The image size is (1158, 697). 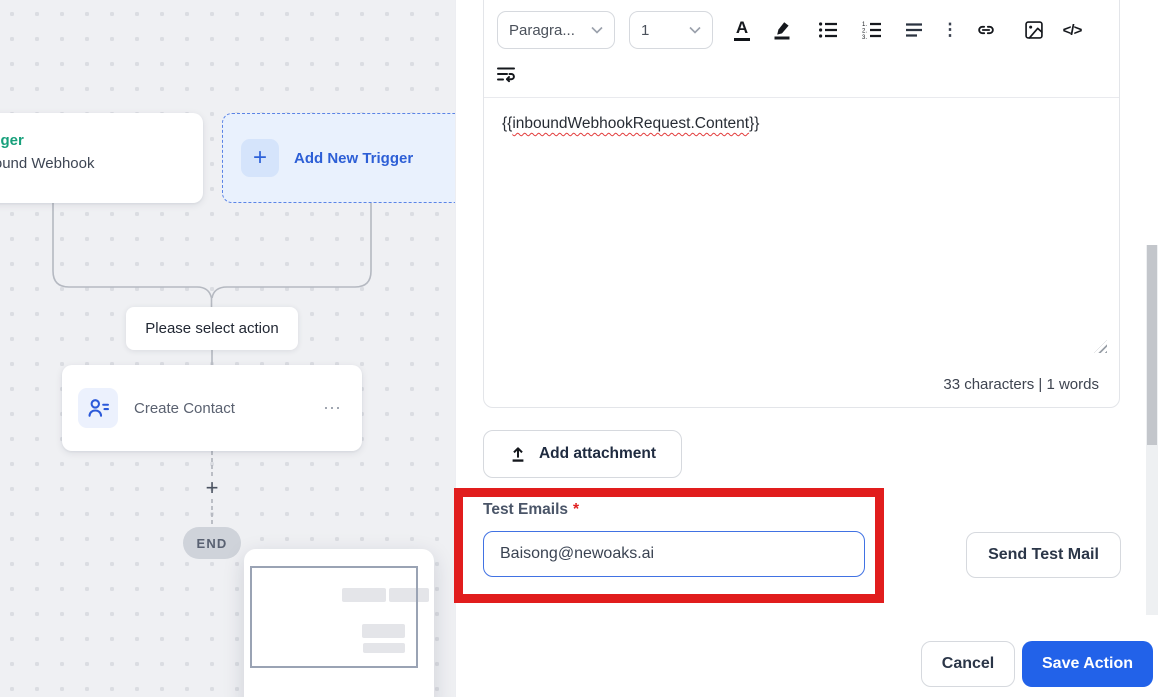 I want to click on character-word-counter: 33 characters | 1 words, so click(x=1021, y=384).